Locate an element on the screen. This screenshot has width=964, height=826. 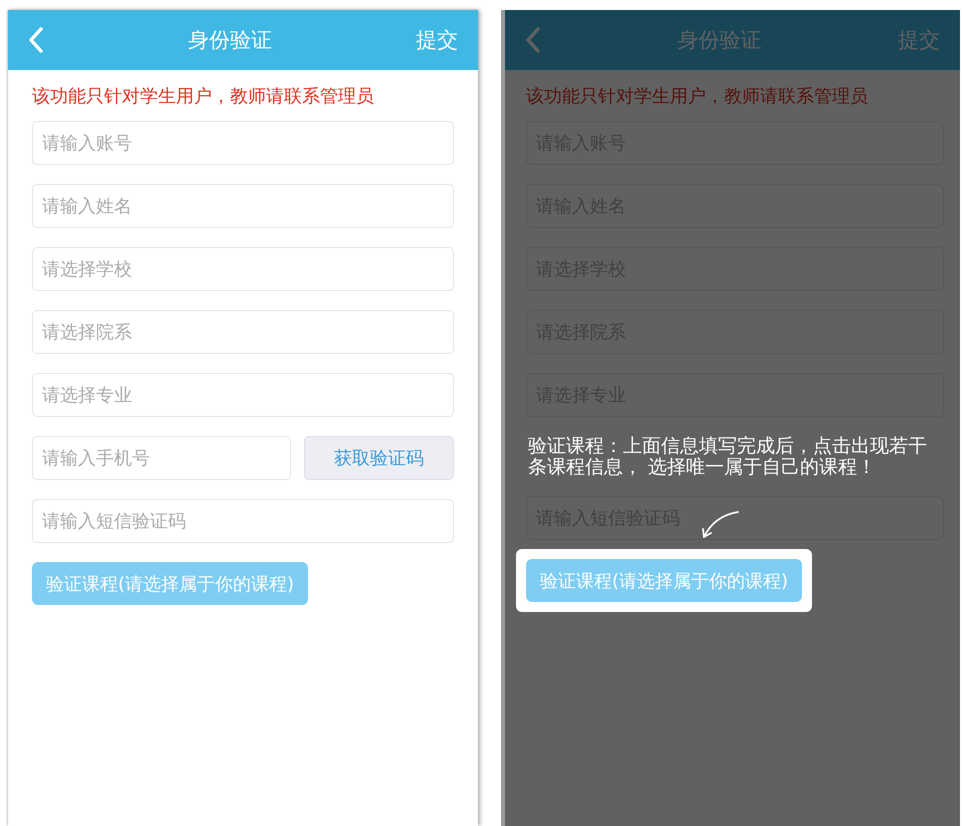
phone-field: 请输入手机号 is located at coordinates (161, 458).